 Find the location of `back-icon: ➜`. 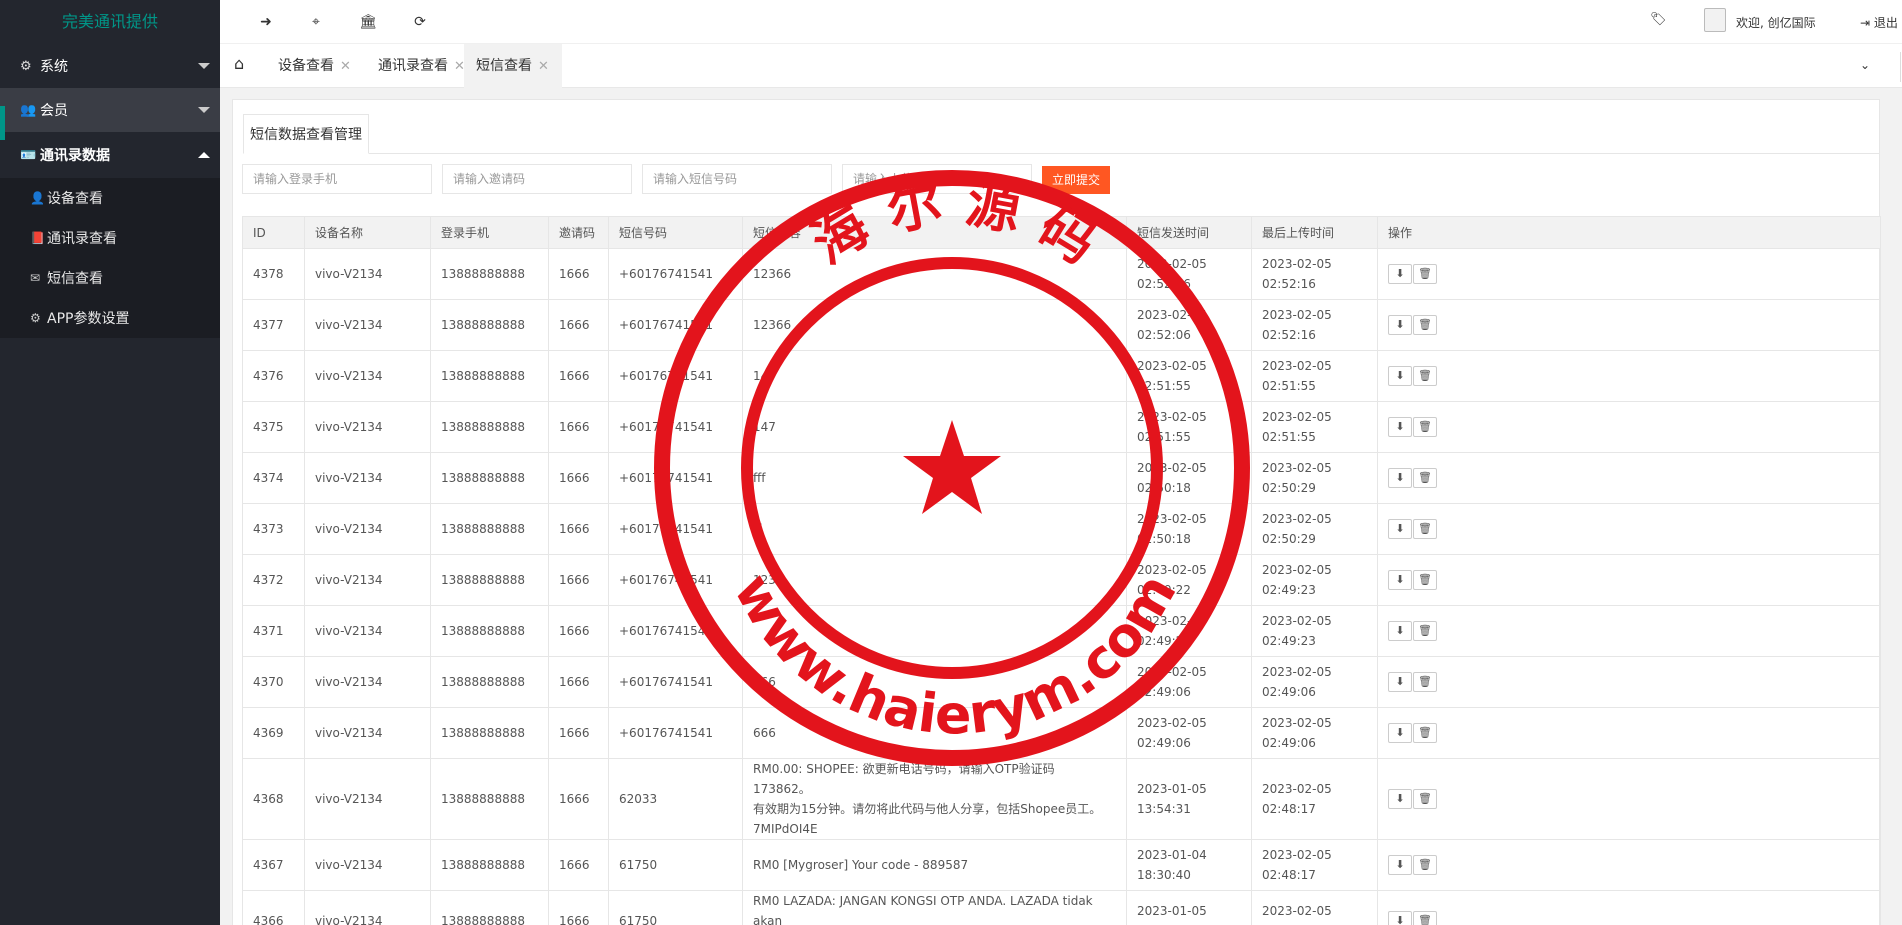

back-icon: ➜ is located at coordinates (266, 22).